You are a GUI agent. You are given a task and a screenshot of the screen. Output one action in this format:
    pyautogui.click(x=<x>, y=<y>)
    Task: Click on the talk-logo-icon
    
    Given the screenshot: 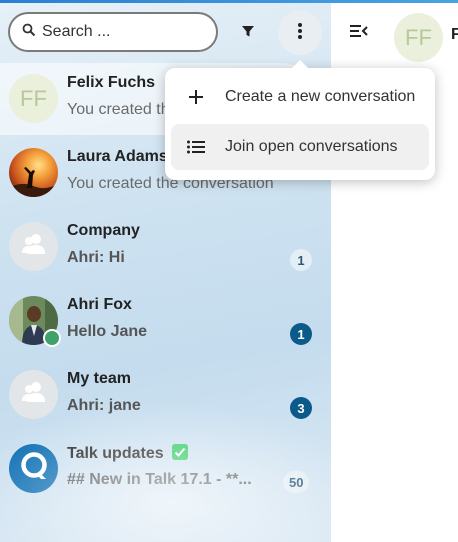 What is the action you would take?
    pyautogui.click(x=34, y=468)
    